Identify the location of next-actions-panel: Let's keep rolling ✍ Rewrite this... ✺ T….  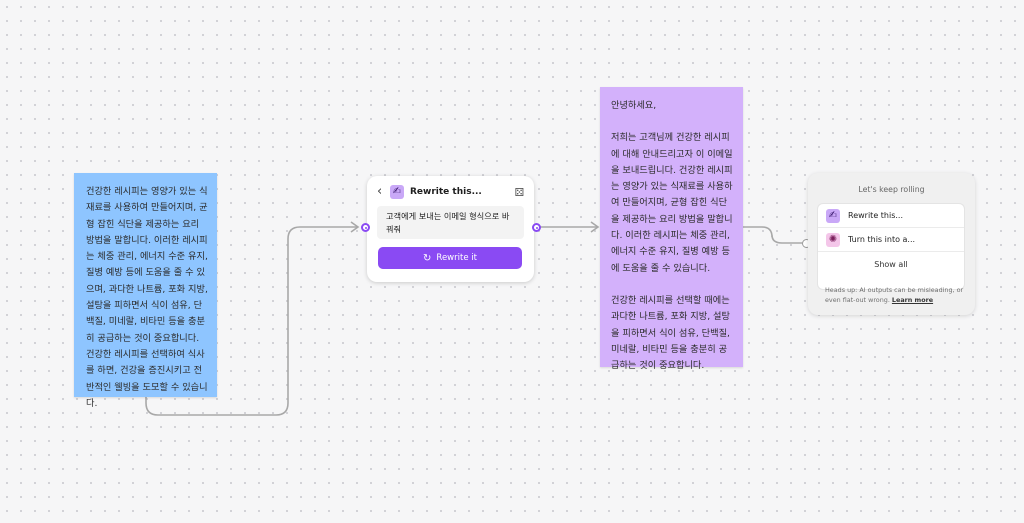
(891, 244).